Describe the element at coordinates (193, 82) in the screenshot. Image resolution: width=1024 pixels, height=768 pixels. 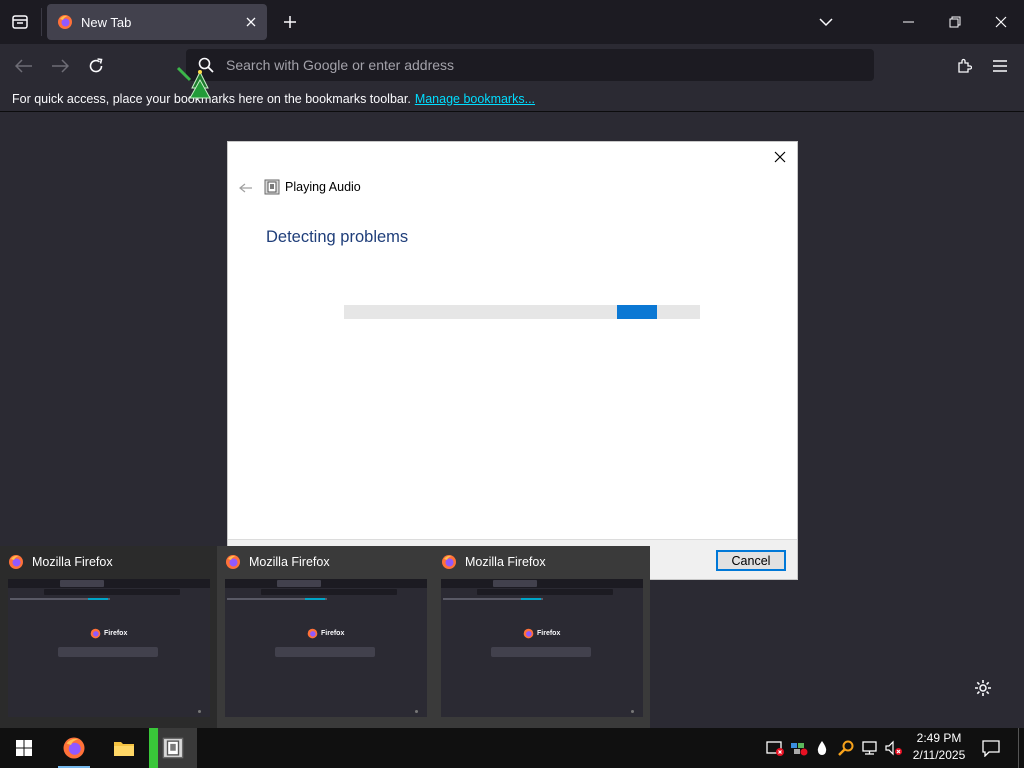
I see `mouse-cursor-icon` at that location.